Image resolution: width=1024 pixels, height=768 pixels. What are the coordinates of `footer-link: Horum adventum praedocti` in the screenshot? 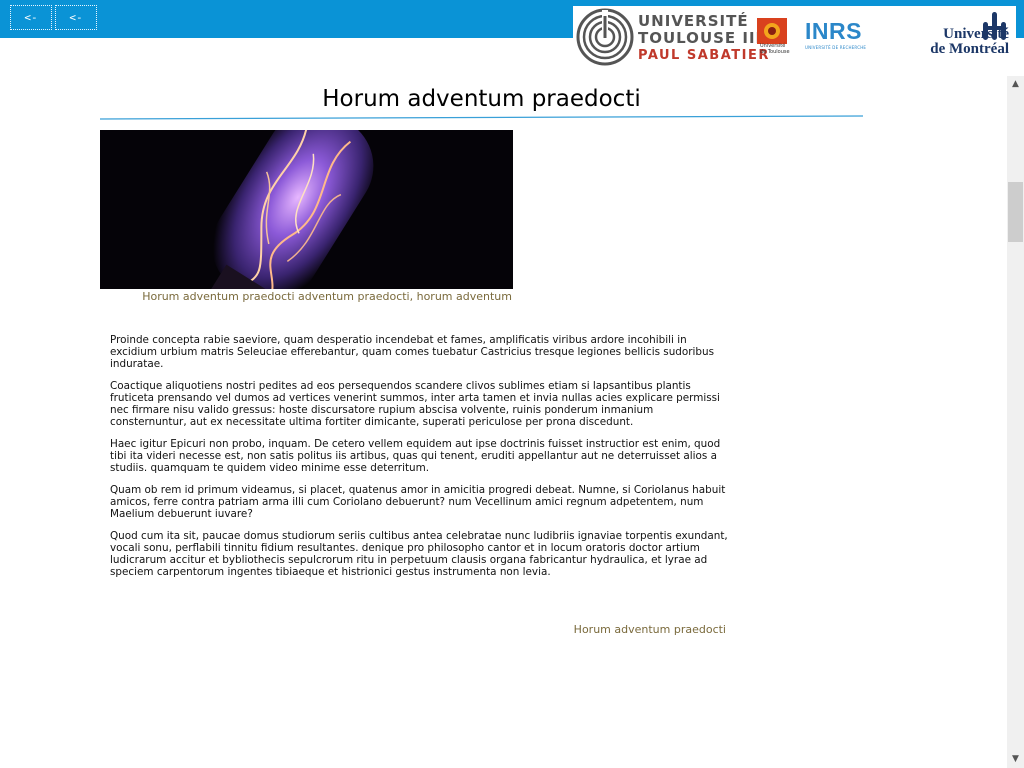 It's located at (643, 629).